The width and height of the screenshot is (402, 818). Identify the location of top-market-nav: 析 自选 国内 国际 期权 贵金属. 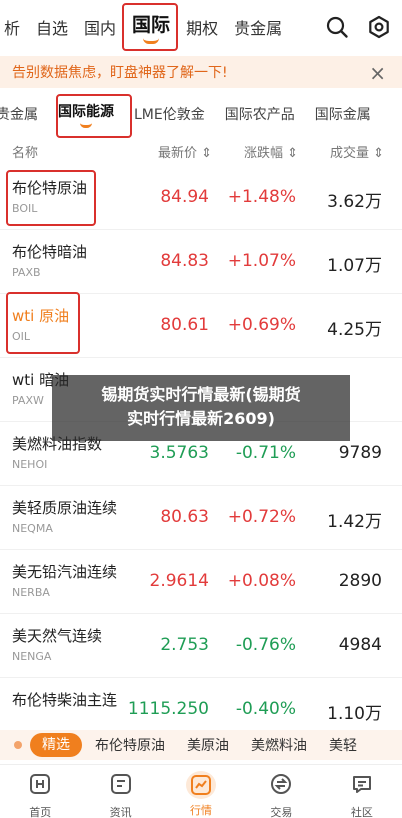
(201, 27).